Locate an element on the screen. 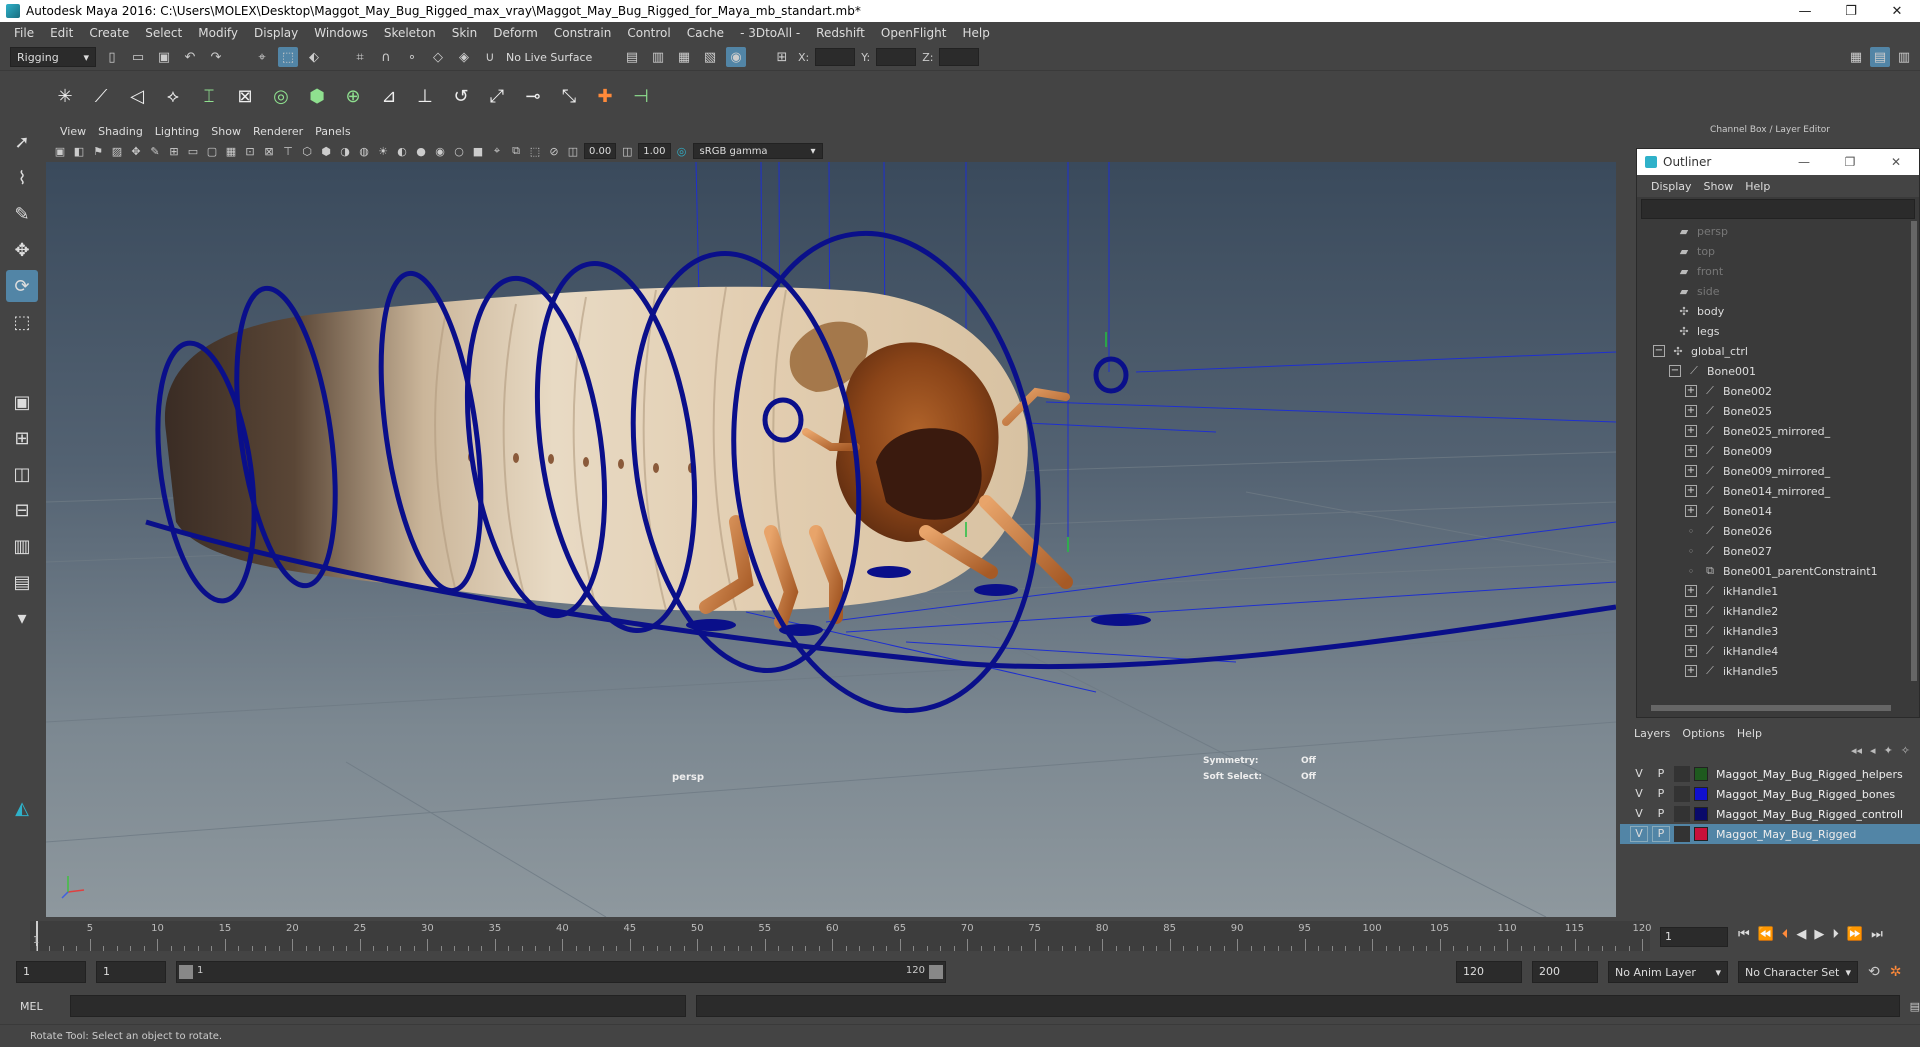 The width and height of the screenshot is (1920, 1047). render-view-icon: ▤ is located at coordinates (632, 57).